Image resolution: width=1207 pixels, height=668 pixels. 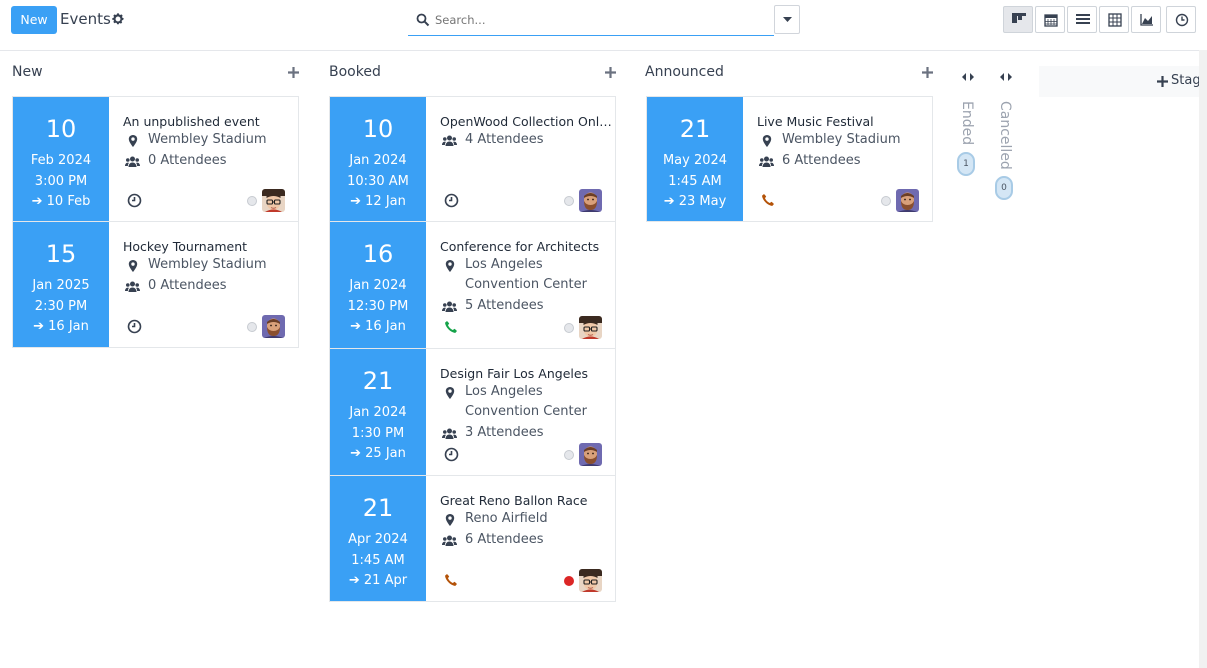 I want to click on event-location-text: Convention Center, so click(x=526, y=284).